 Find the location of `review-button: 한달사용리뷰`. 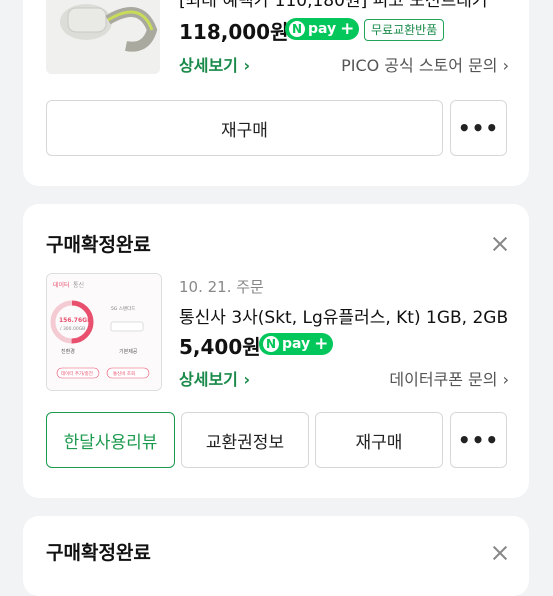

review-button: 한달사용리뷰 is located at coordinates (110, 440).